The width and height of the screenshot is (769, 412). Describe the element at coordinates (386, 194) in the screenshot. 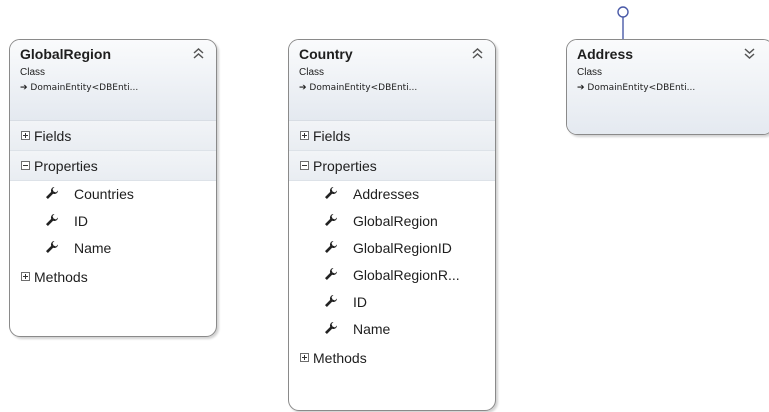

I see `property-name: Addresses` at that location.